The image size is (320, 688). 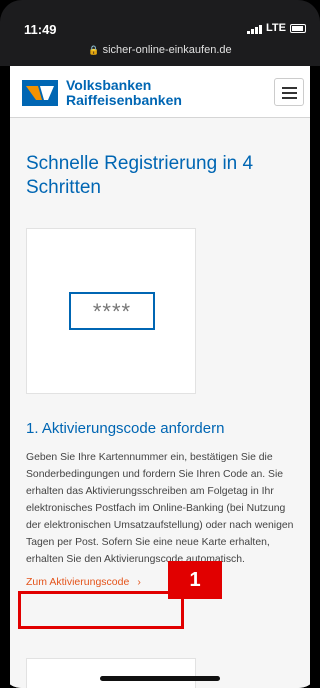 I want to click on url-text: sicher-online-einkaufen.de, so click(x=167, y=50).